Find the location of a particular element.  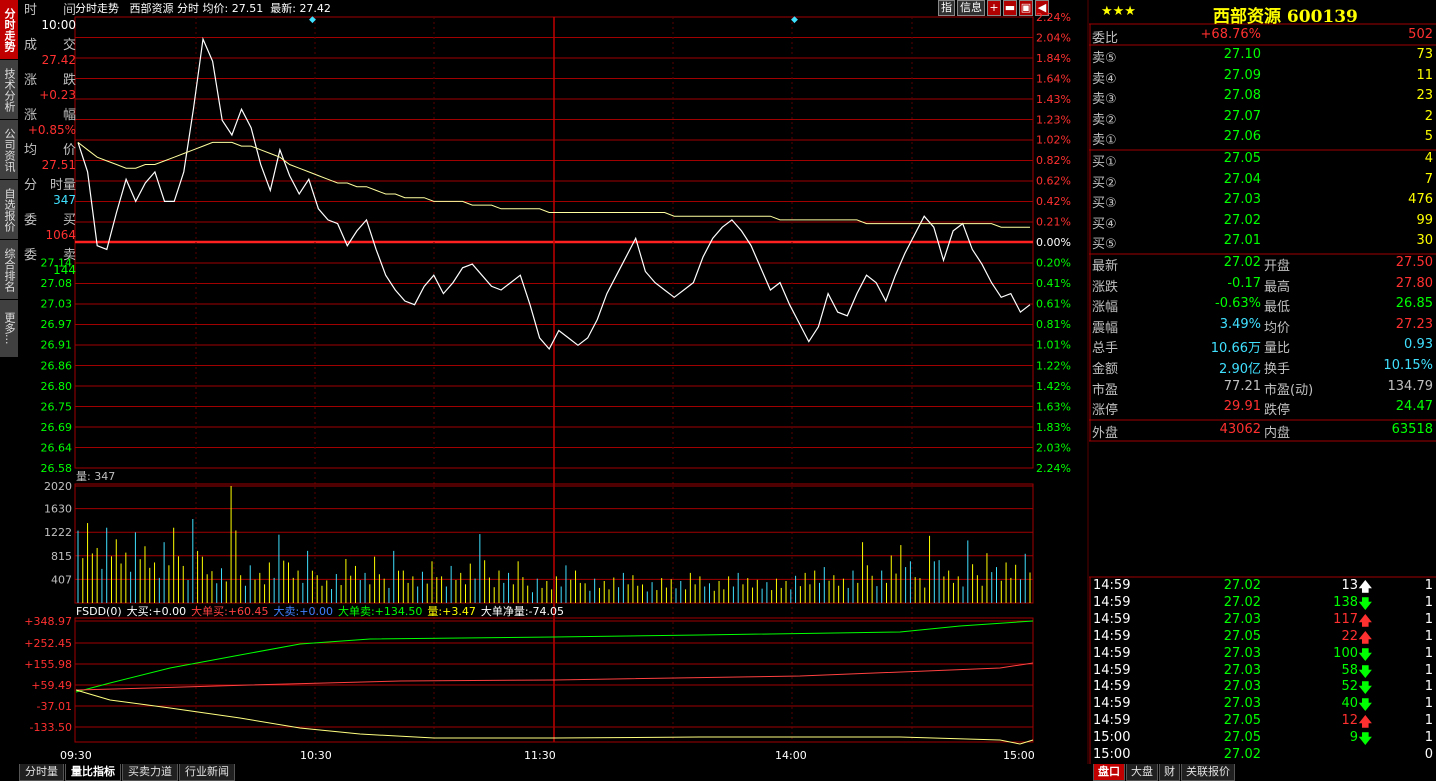

pct-axis-label: 1.01% is located at coordinates (1053, 345).